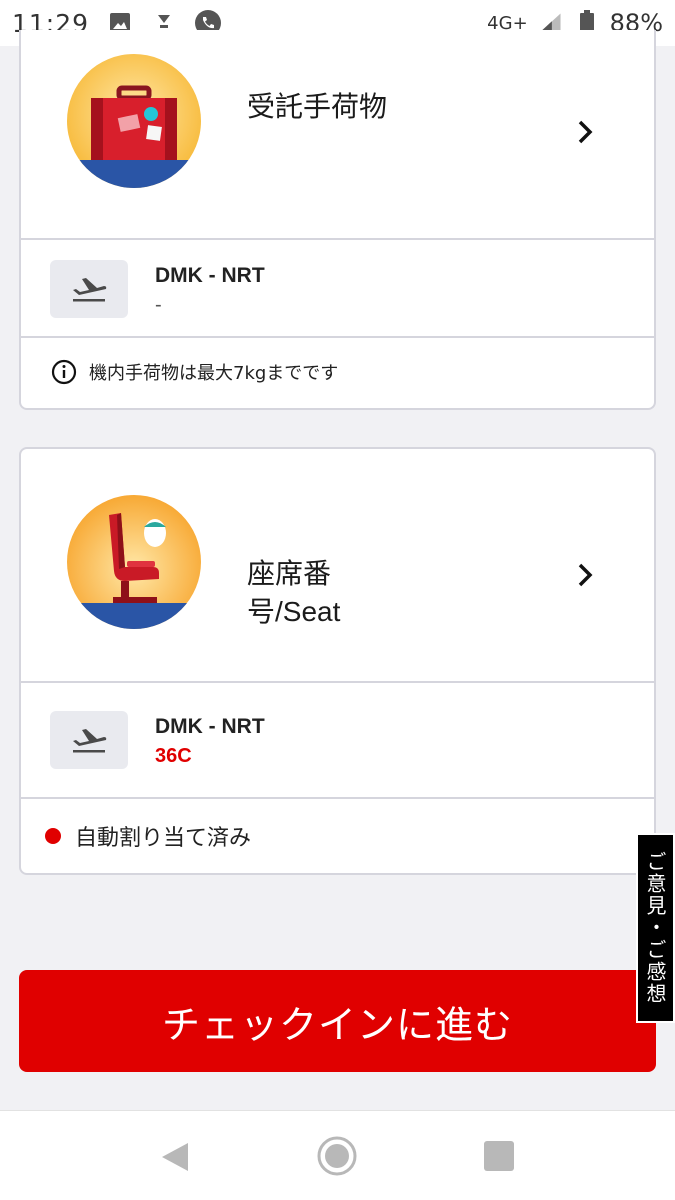  I want to click on seat-status-row: 自動割り当て済み, so click(337, 836).